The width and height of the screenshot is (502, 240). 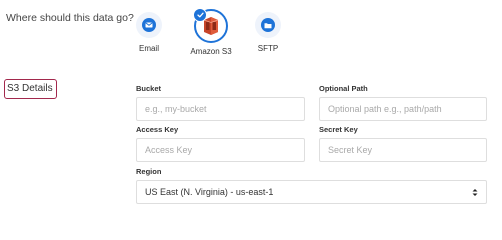 I want to click on destination-option-email: Email, so click(x=149, y=31).